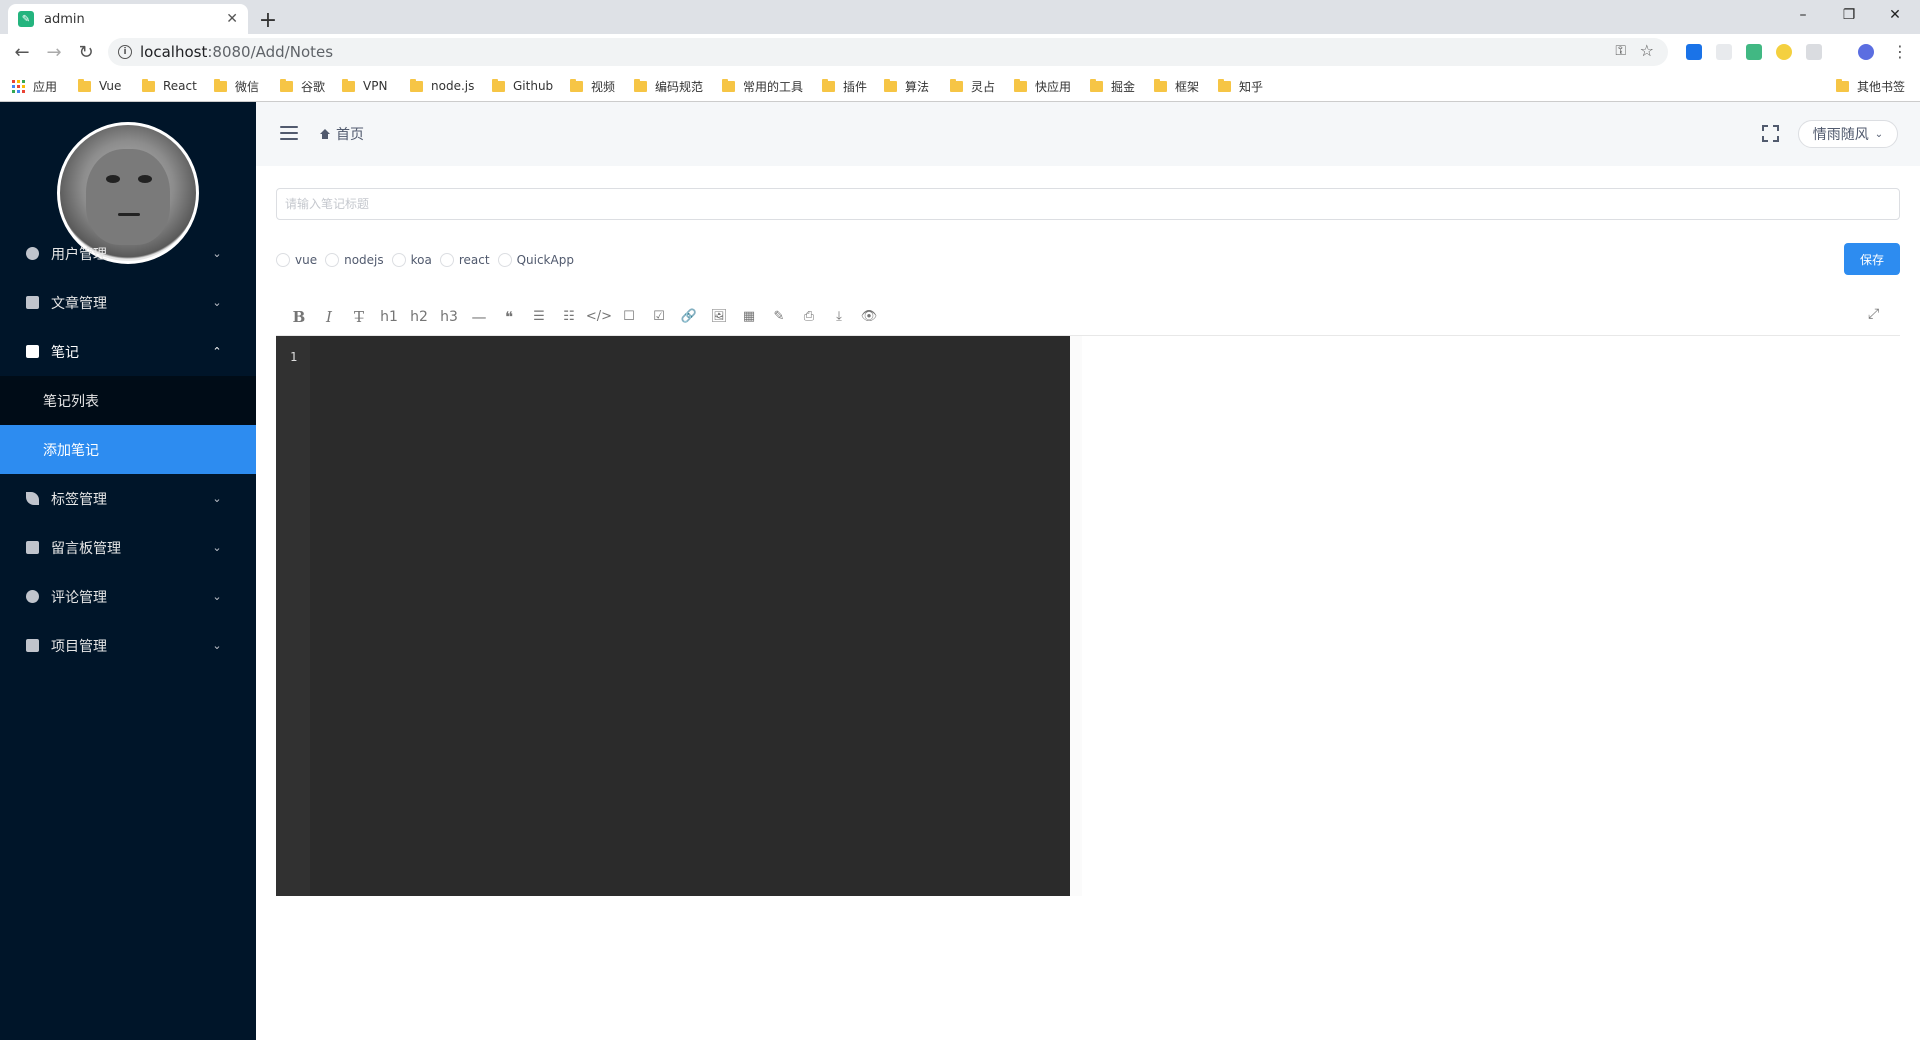 This screenshot has height=1040, width=1920. I want to click on bookmark-vpn: VPN, so click(364, 86).